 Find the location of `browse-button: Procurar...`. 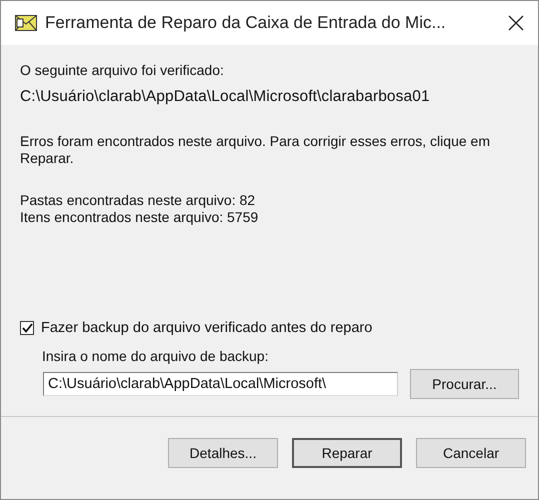

browse-button: Procurar... is located at coordinates (464, 384).